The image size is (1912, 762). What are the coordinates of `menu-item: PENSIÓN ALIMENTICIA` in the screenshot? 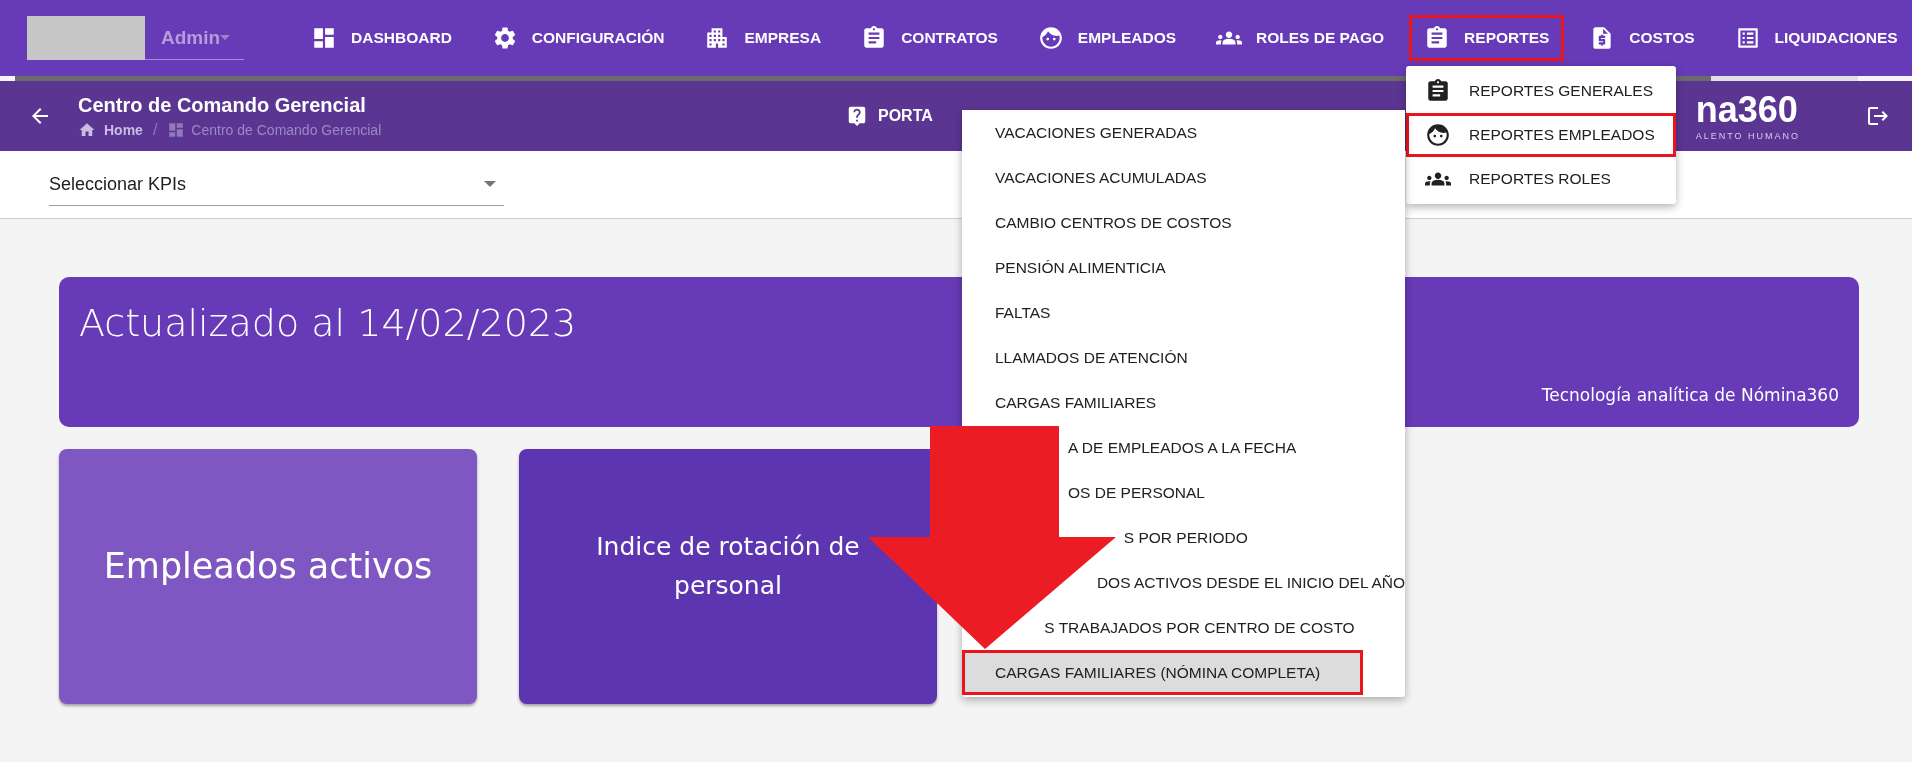 It's located at (1183, 267).